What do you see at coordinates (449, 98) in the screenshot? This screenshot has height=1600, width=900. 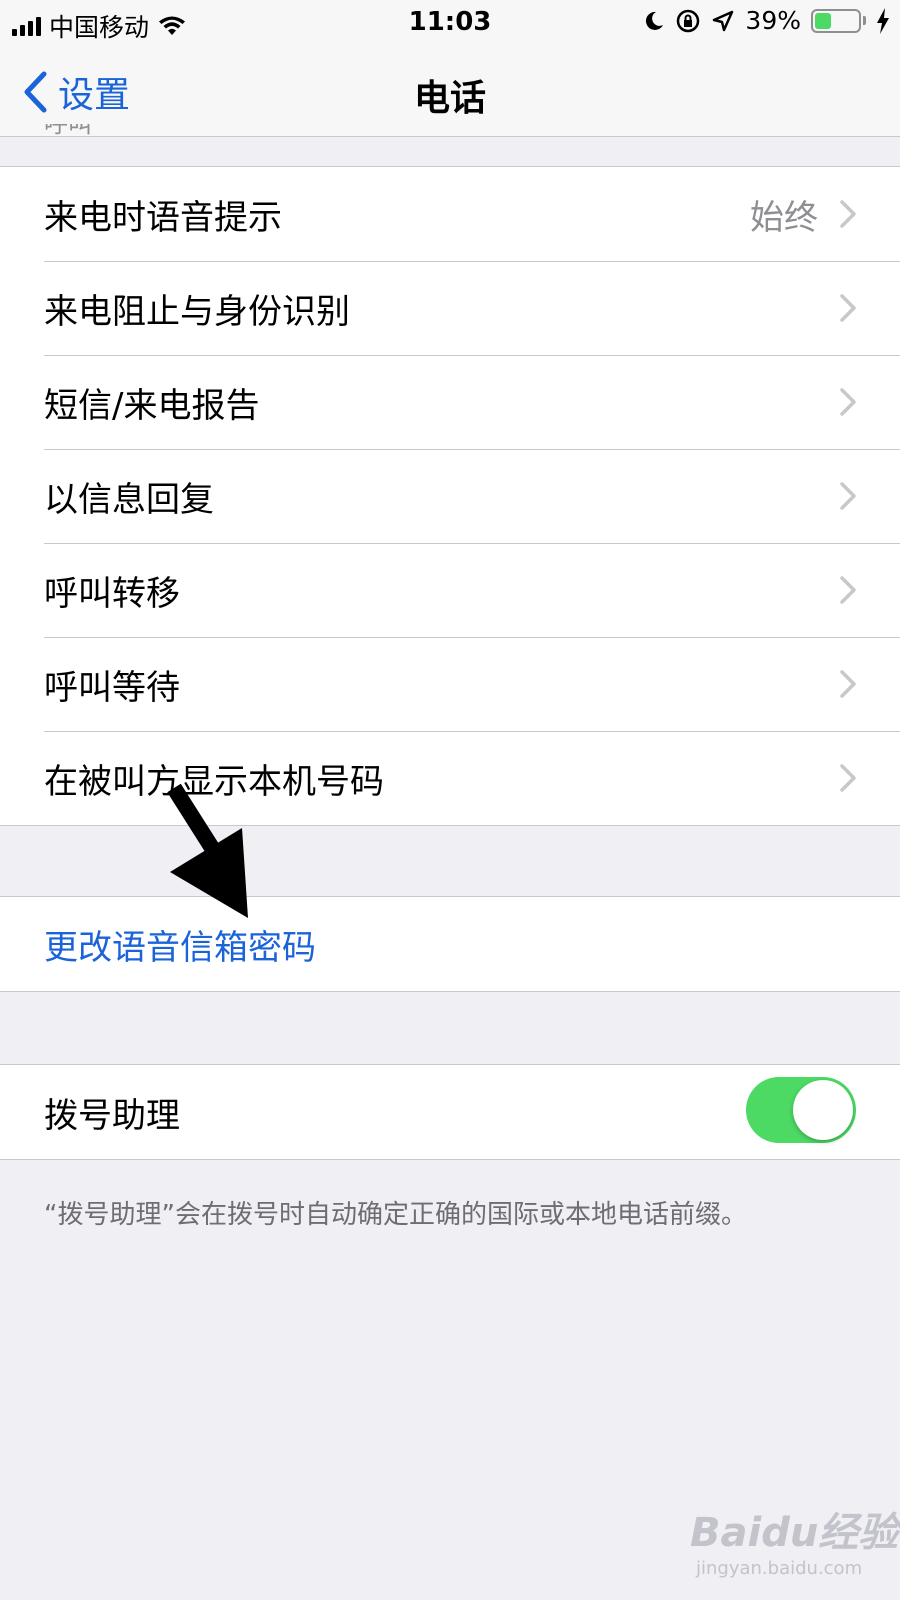 I see `page-title: 电话` at bounding box center [449, 98].